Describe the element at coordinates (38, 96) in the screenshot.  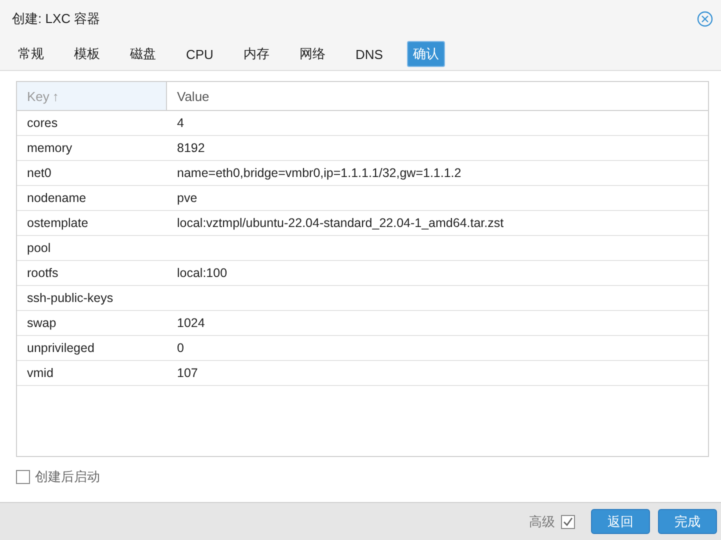
I see `header-label: Key` at that location.